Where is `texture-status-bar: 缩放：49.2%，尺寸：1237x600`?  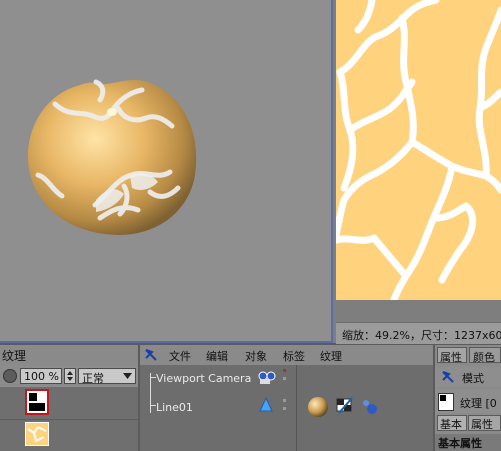
texture-status-bar: 缩放：49.2%，尺寸：1237x600 is located at coordinates (418, 333).